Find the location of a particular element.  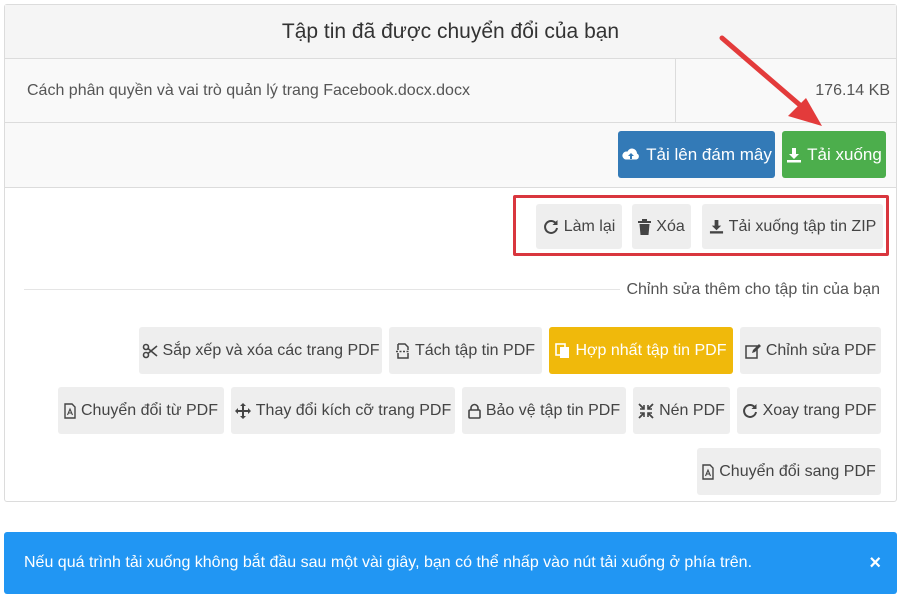

download-button: Tải xuống is located at coordinates (834, 154).